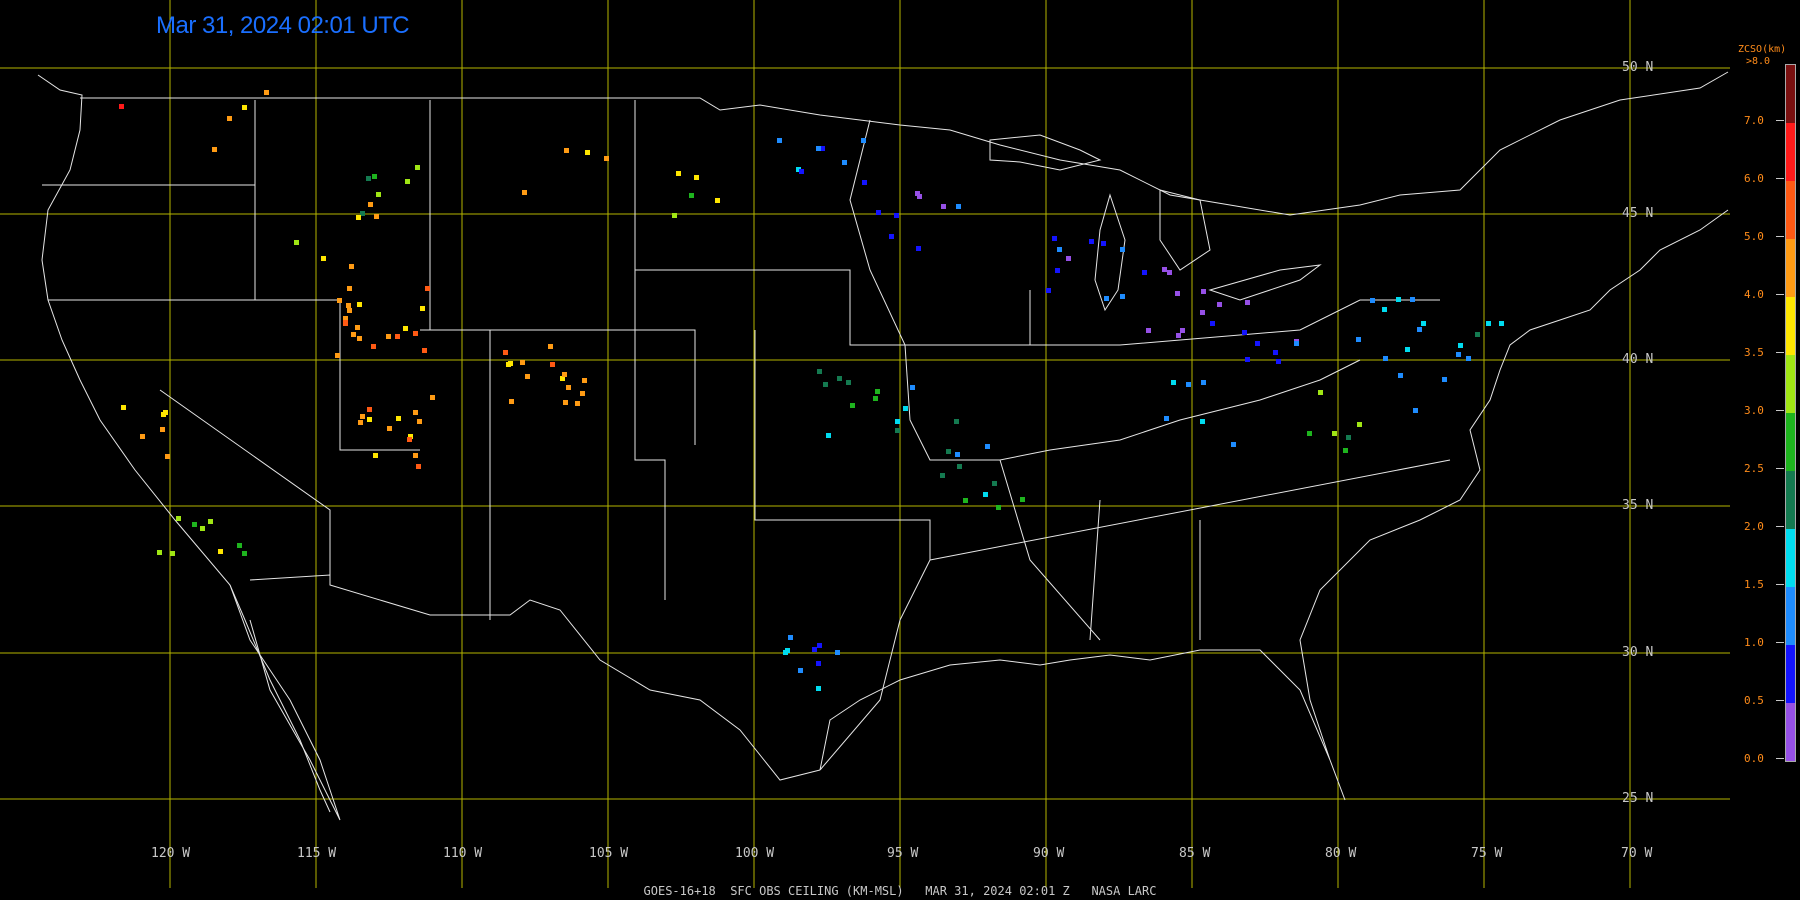  What do you see at coordinates (317, 853) in the screenshot?
I see `lon-label-115: 115 W` at bounding box center [317, 853].